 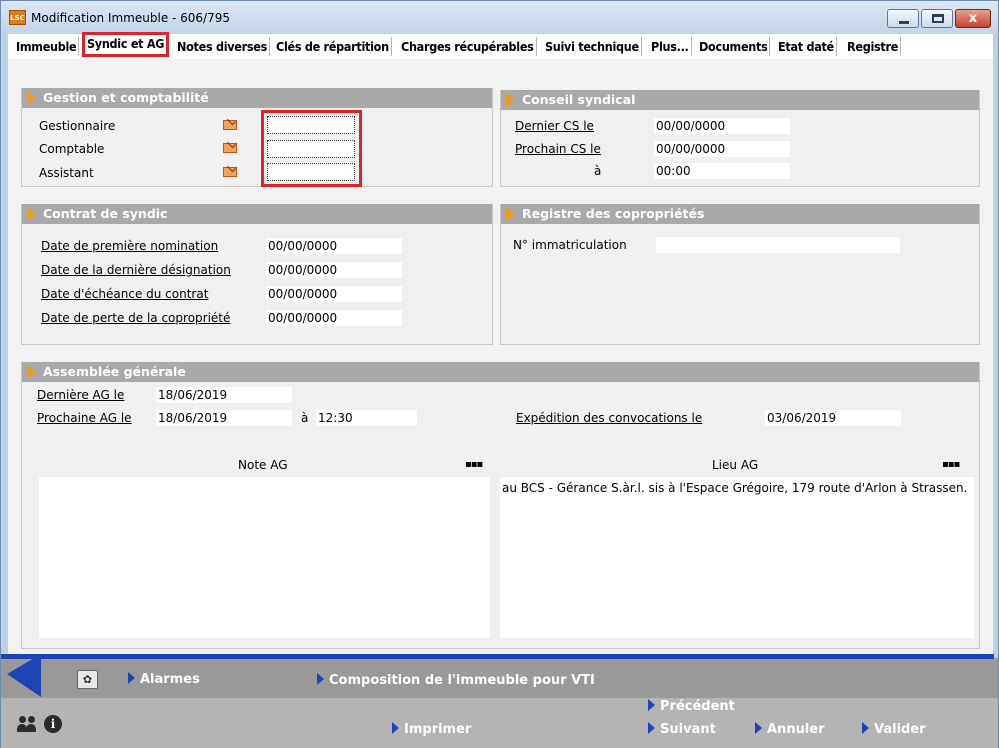 I want to click on note-ag-more-button: ▪▪▪, so click(x=474, y=464).